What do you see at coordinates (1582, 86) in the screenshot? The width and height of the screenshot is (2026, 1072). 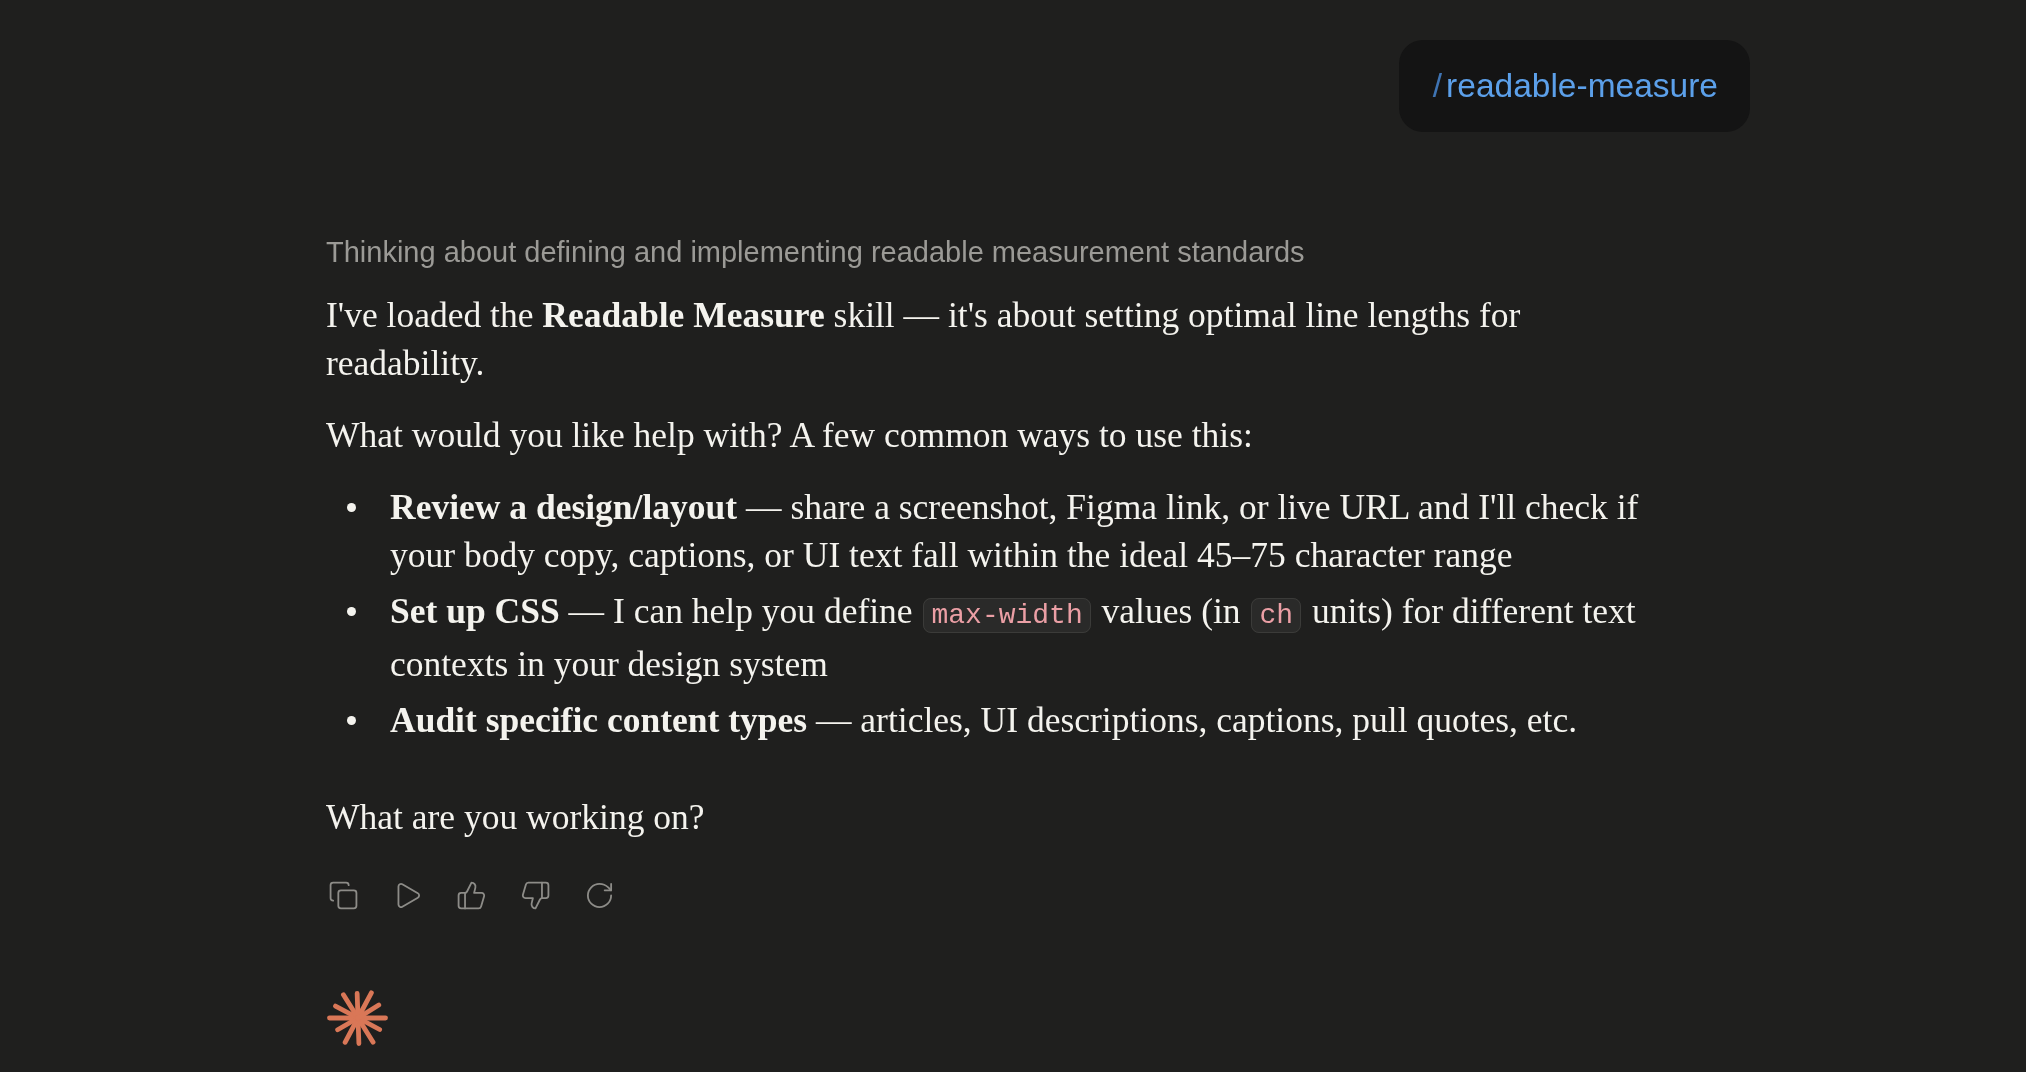 I see `command-name: readable-measure` at bounding box center [1582, 86].